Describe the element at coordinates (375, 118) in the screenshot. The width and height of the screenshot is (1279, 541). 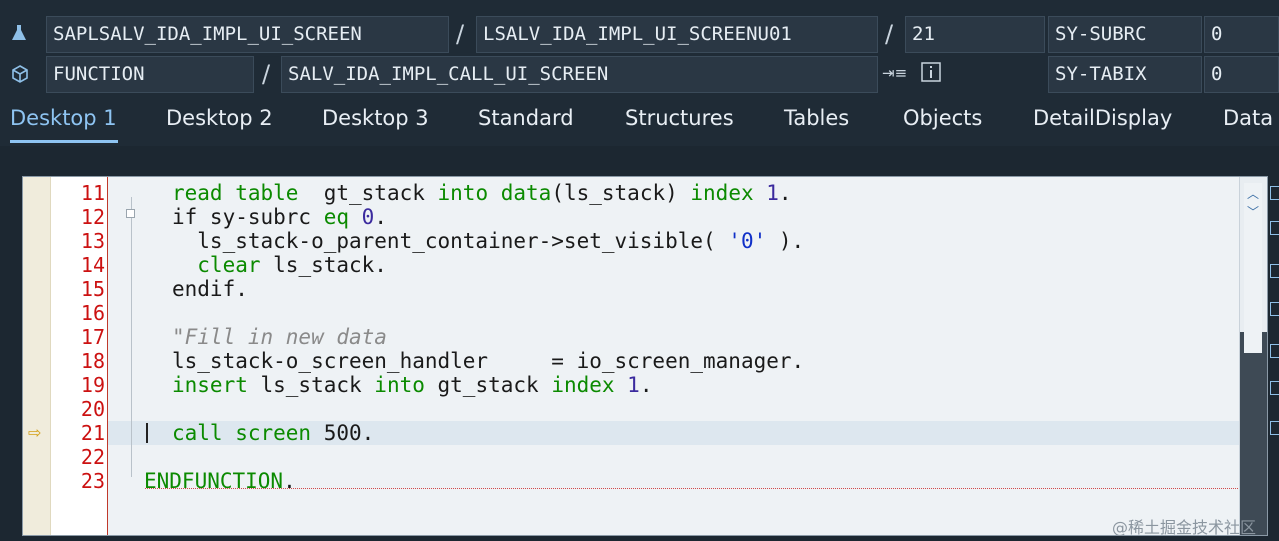
I see `tab-desktop-3: Desktop 3` at that location.